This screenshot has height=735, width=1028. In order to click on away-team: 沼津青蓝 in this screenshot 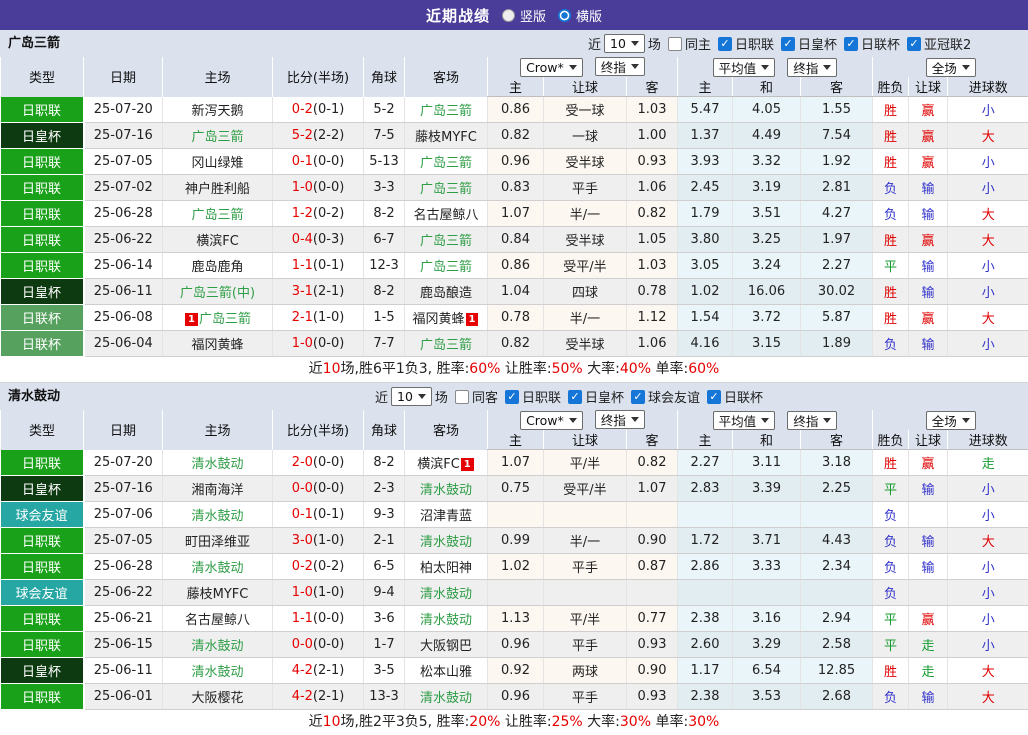, I will do `click(446, 514)`.